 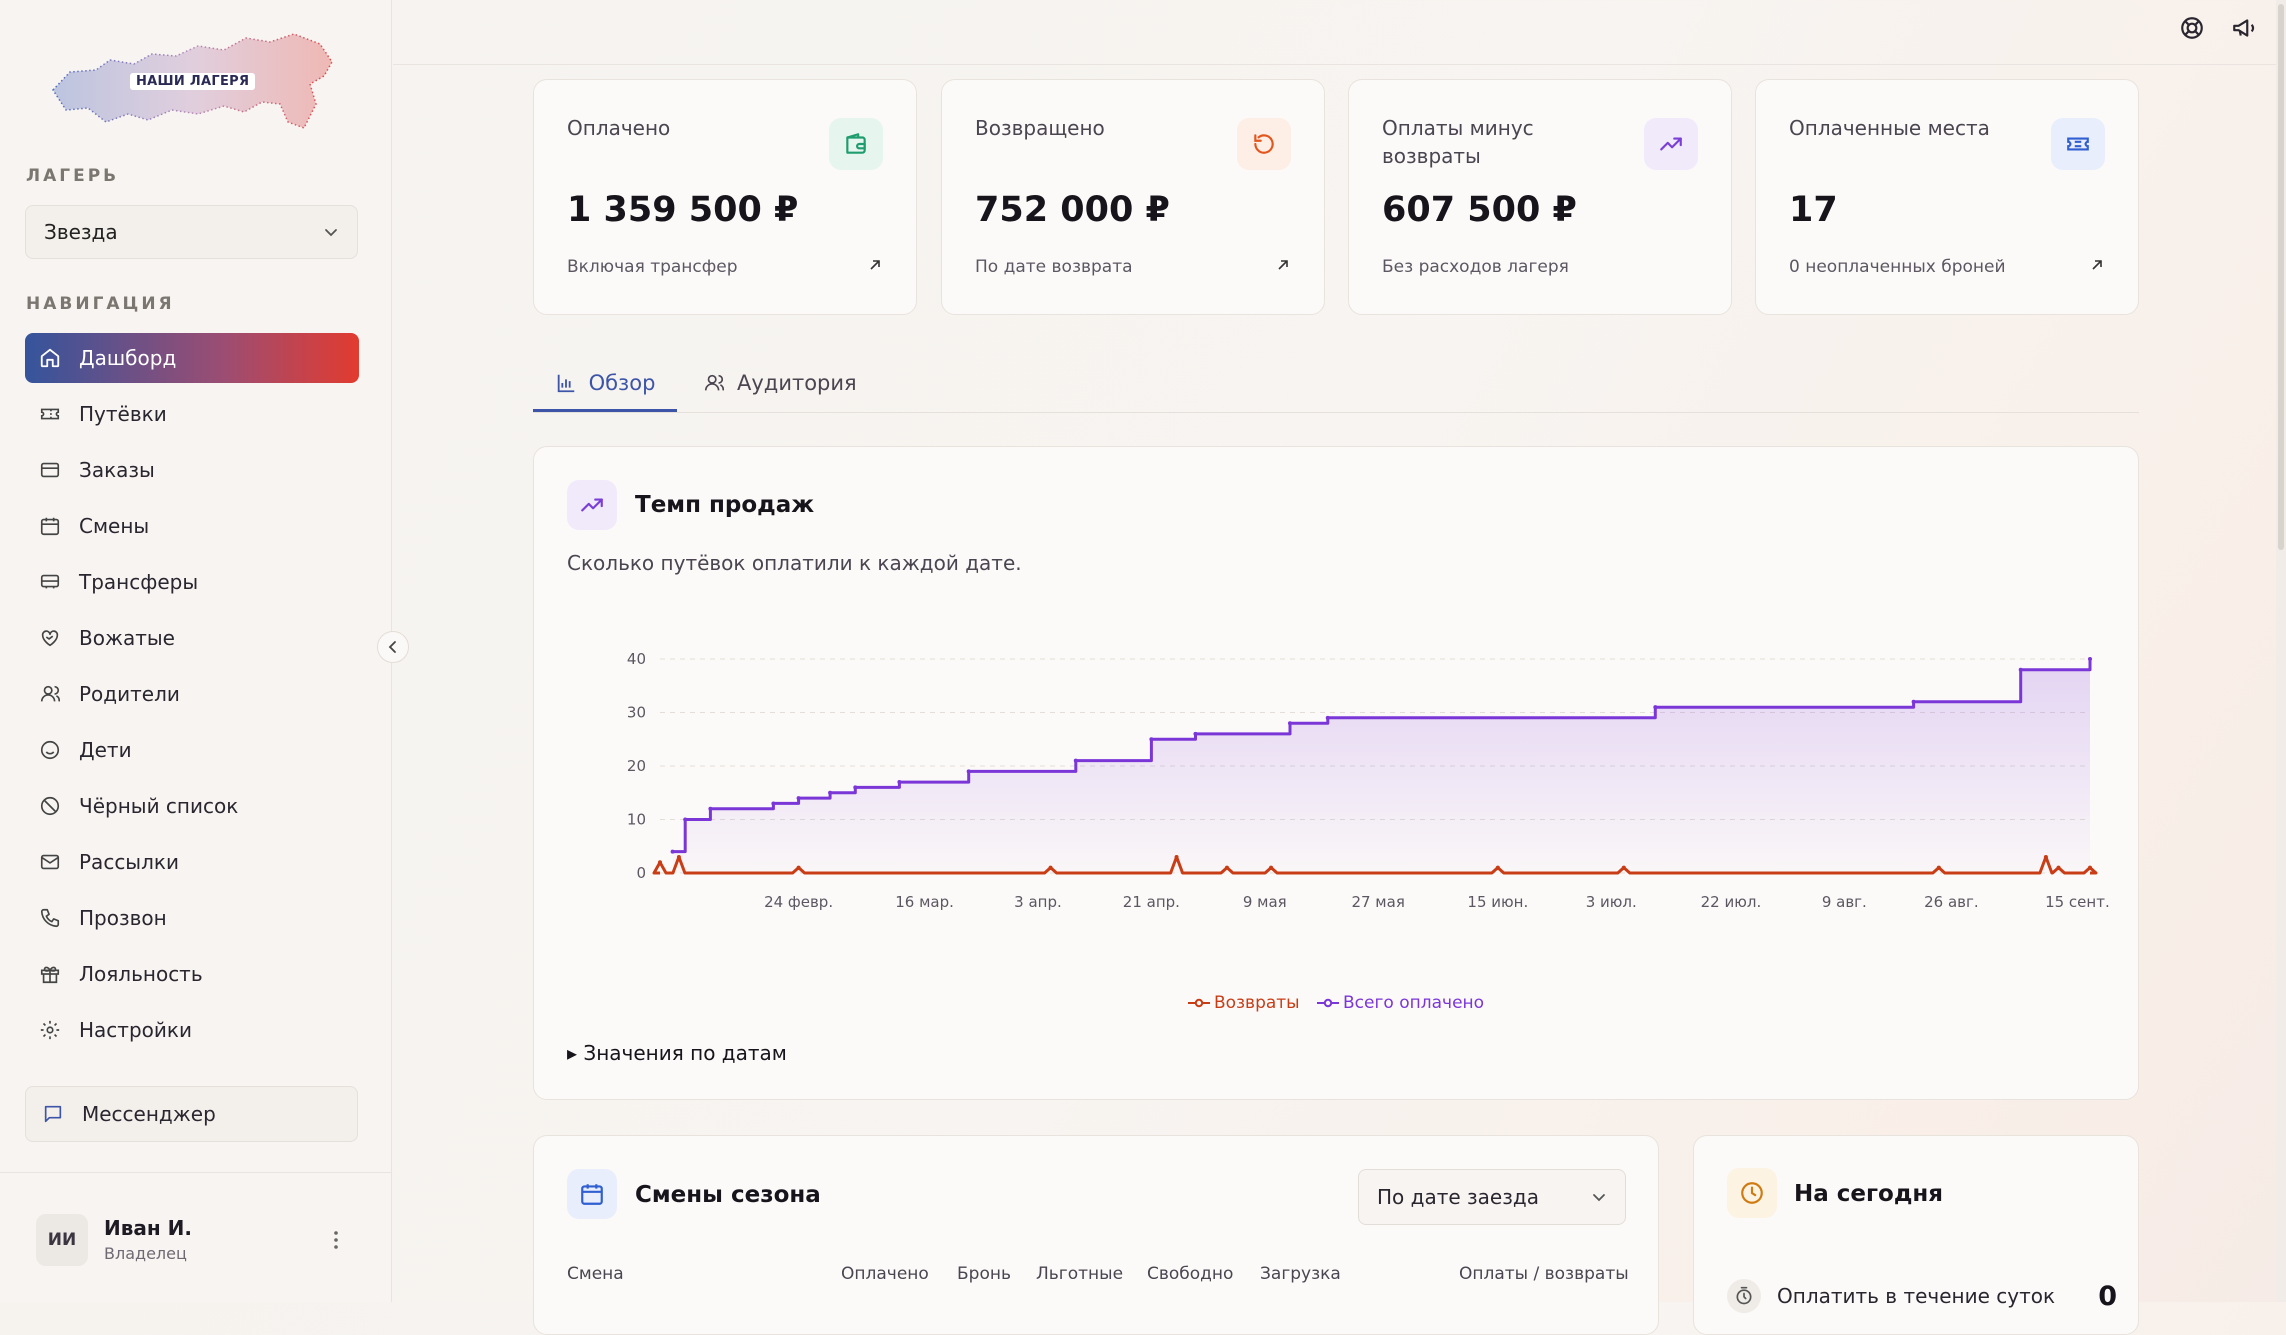 What do you see at coordinates (636, 766) in the screenshot?
I see `y-tick-label: 20` at bounding box center [636, 766].